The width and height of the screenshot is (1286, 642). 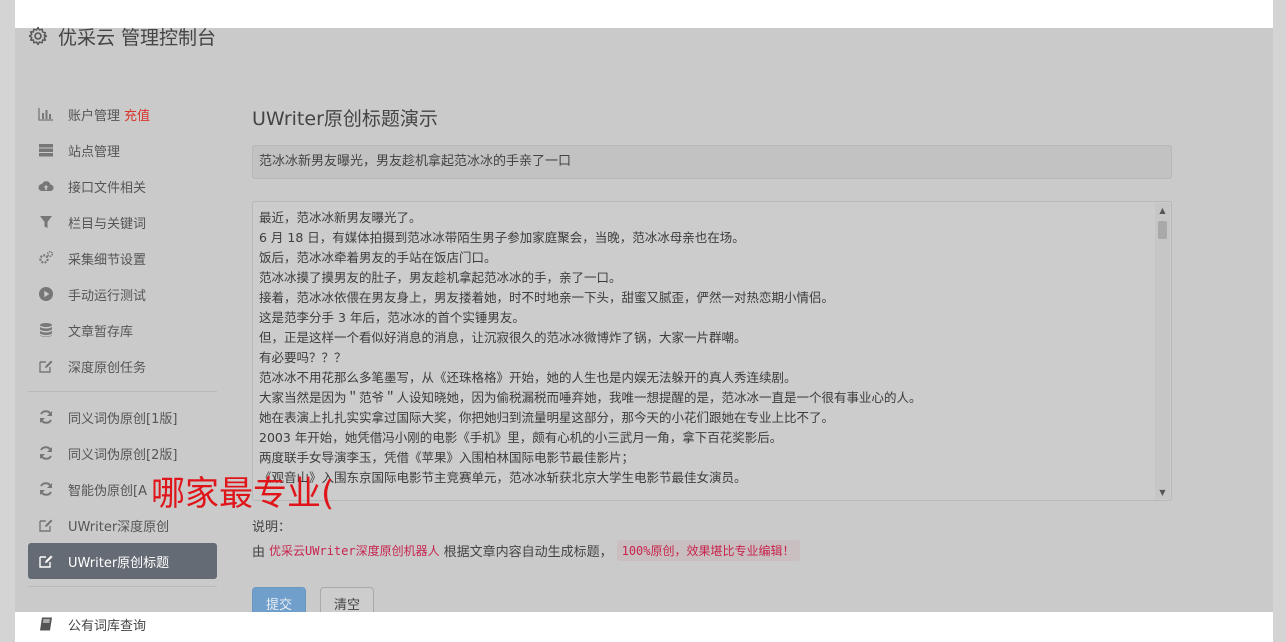 I want to click on recharge-link: 充值, so click(x=137, y=114).